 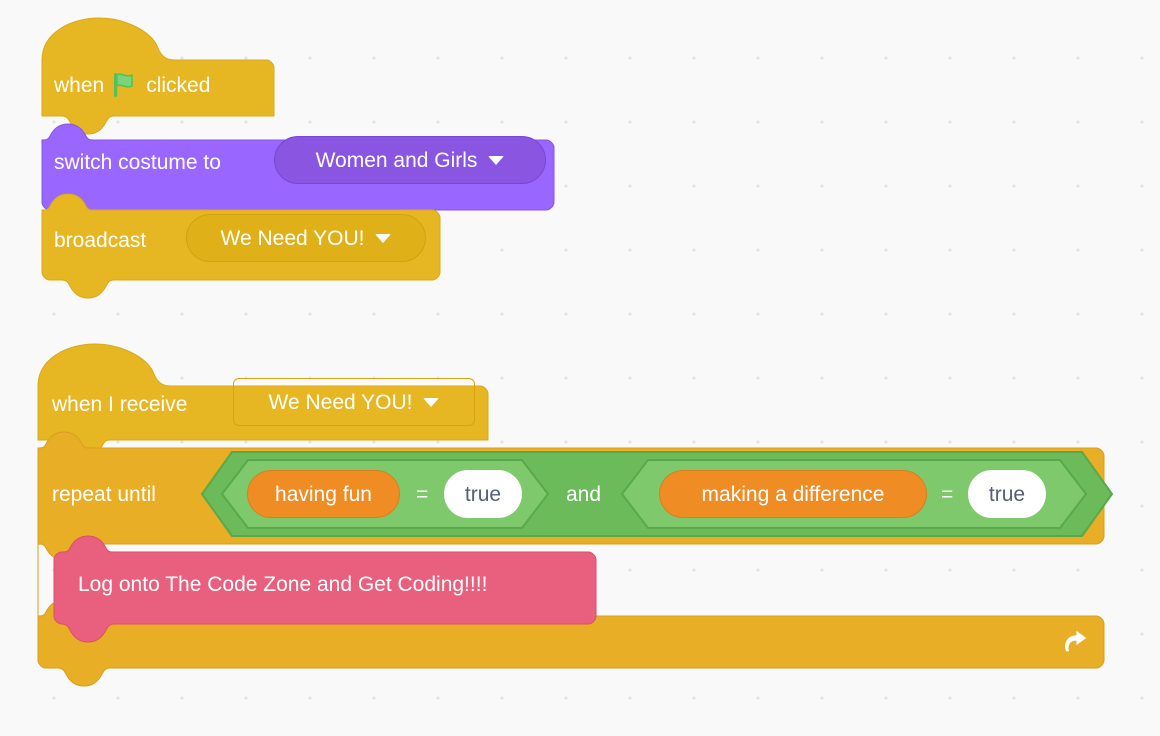 I want to click on block-equals-operator-2-shape, so click(x=854, y=494).